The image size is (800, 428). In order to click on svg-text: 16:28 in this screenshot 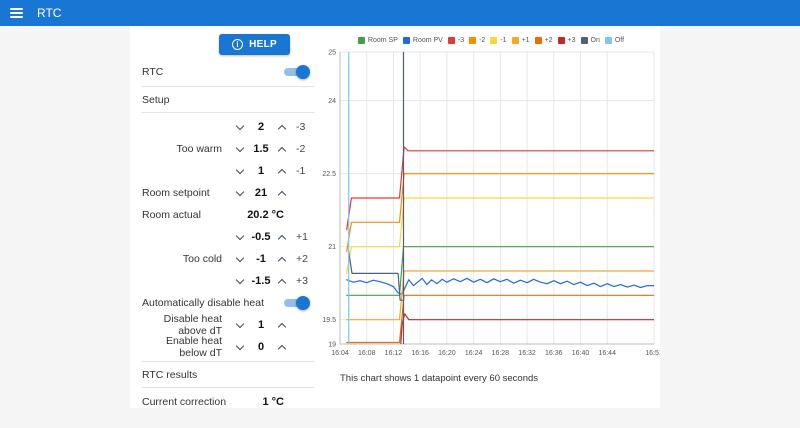, I will do `click(501, 353)`.